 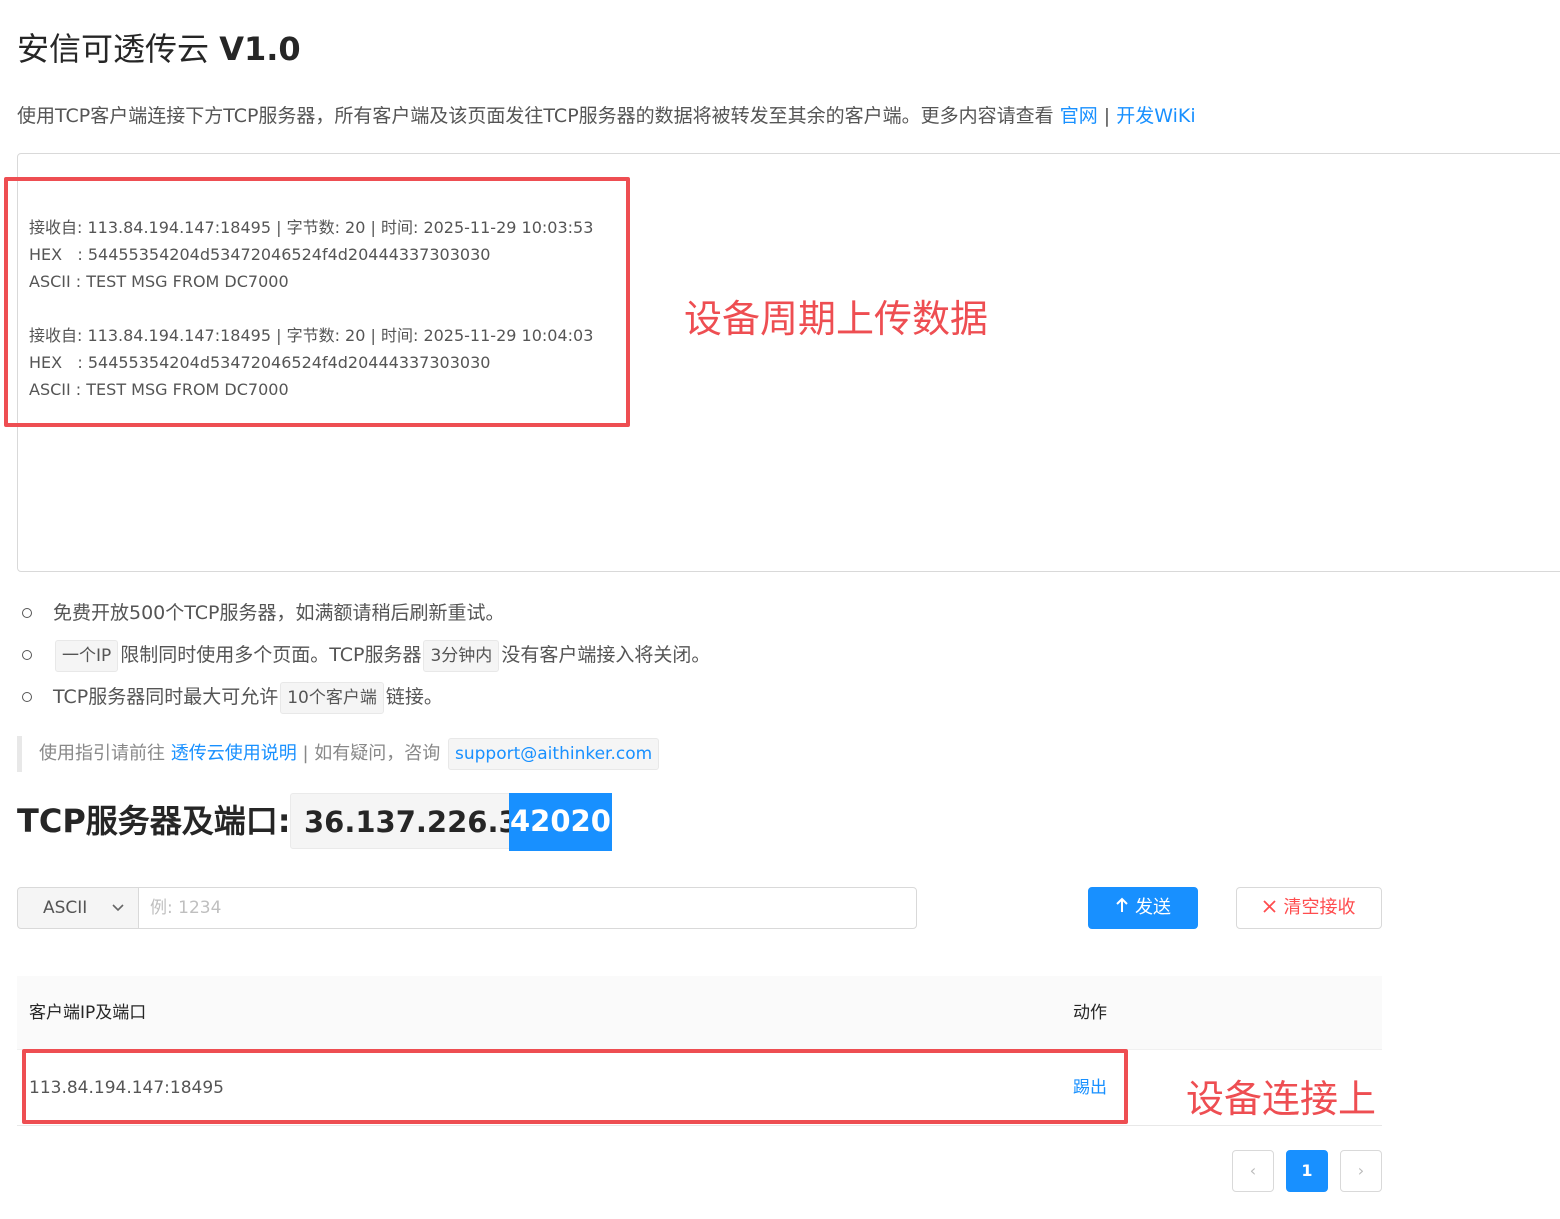 I want to click on annotation-box-connected, so click(x=575, y=1086).